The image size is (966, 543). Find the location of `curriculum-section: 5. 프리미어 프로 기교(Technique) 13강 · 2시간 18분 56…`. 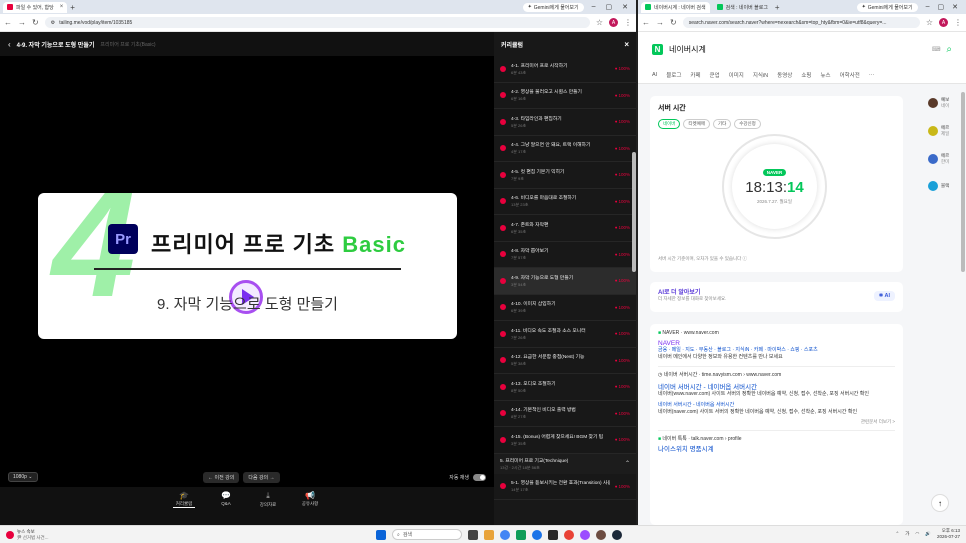

curriculum-section: 5. 프리미어 프로 기교(Technique) 13강 · 2시간 18분 56… is located at coordinates (565, 463).